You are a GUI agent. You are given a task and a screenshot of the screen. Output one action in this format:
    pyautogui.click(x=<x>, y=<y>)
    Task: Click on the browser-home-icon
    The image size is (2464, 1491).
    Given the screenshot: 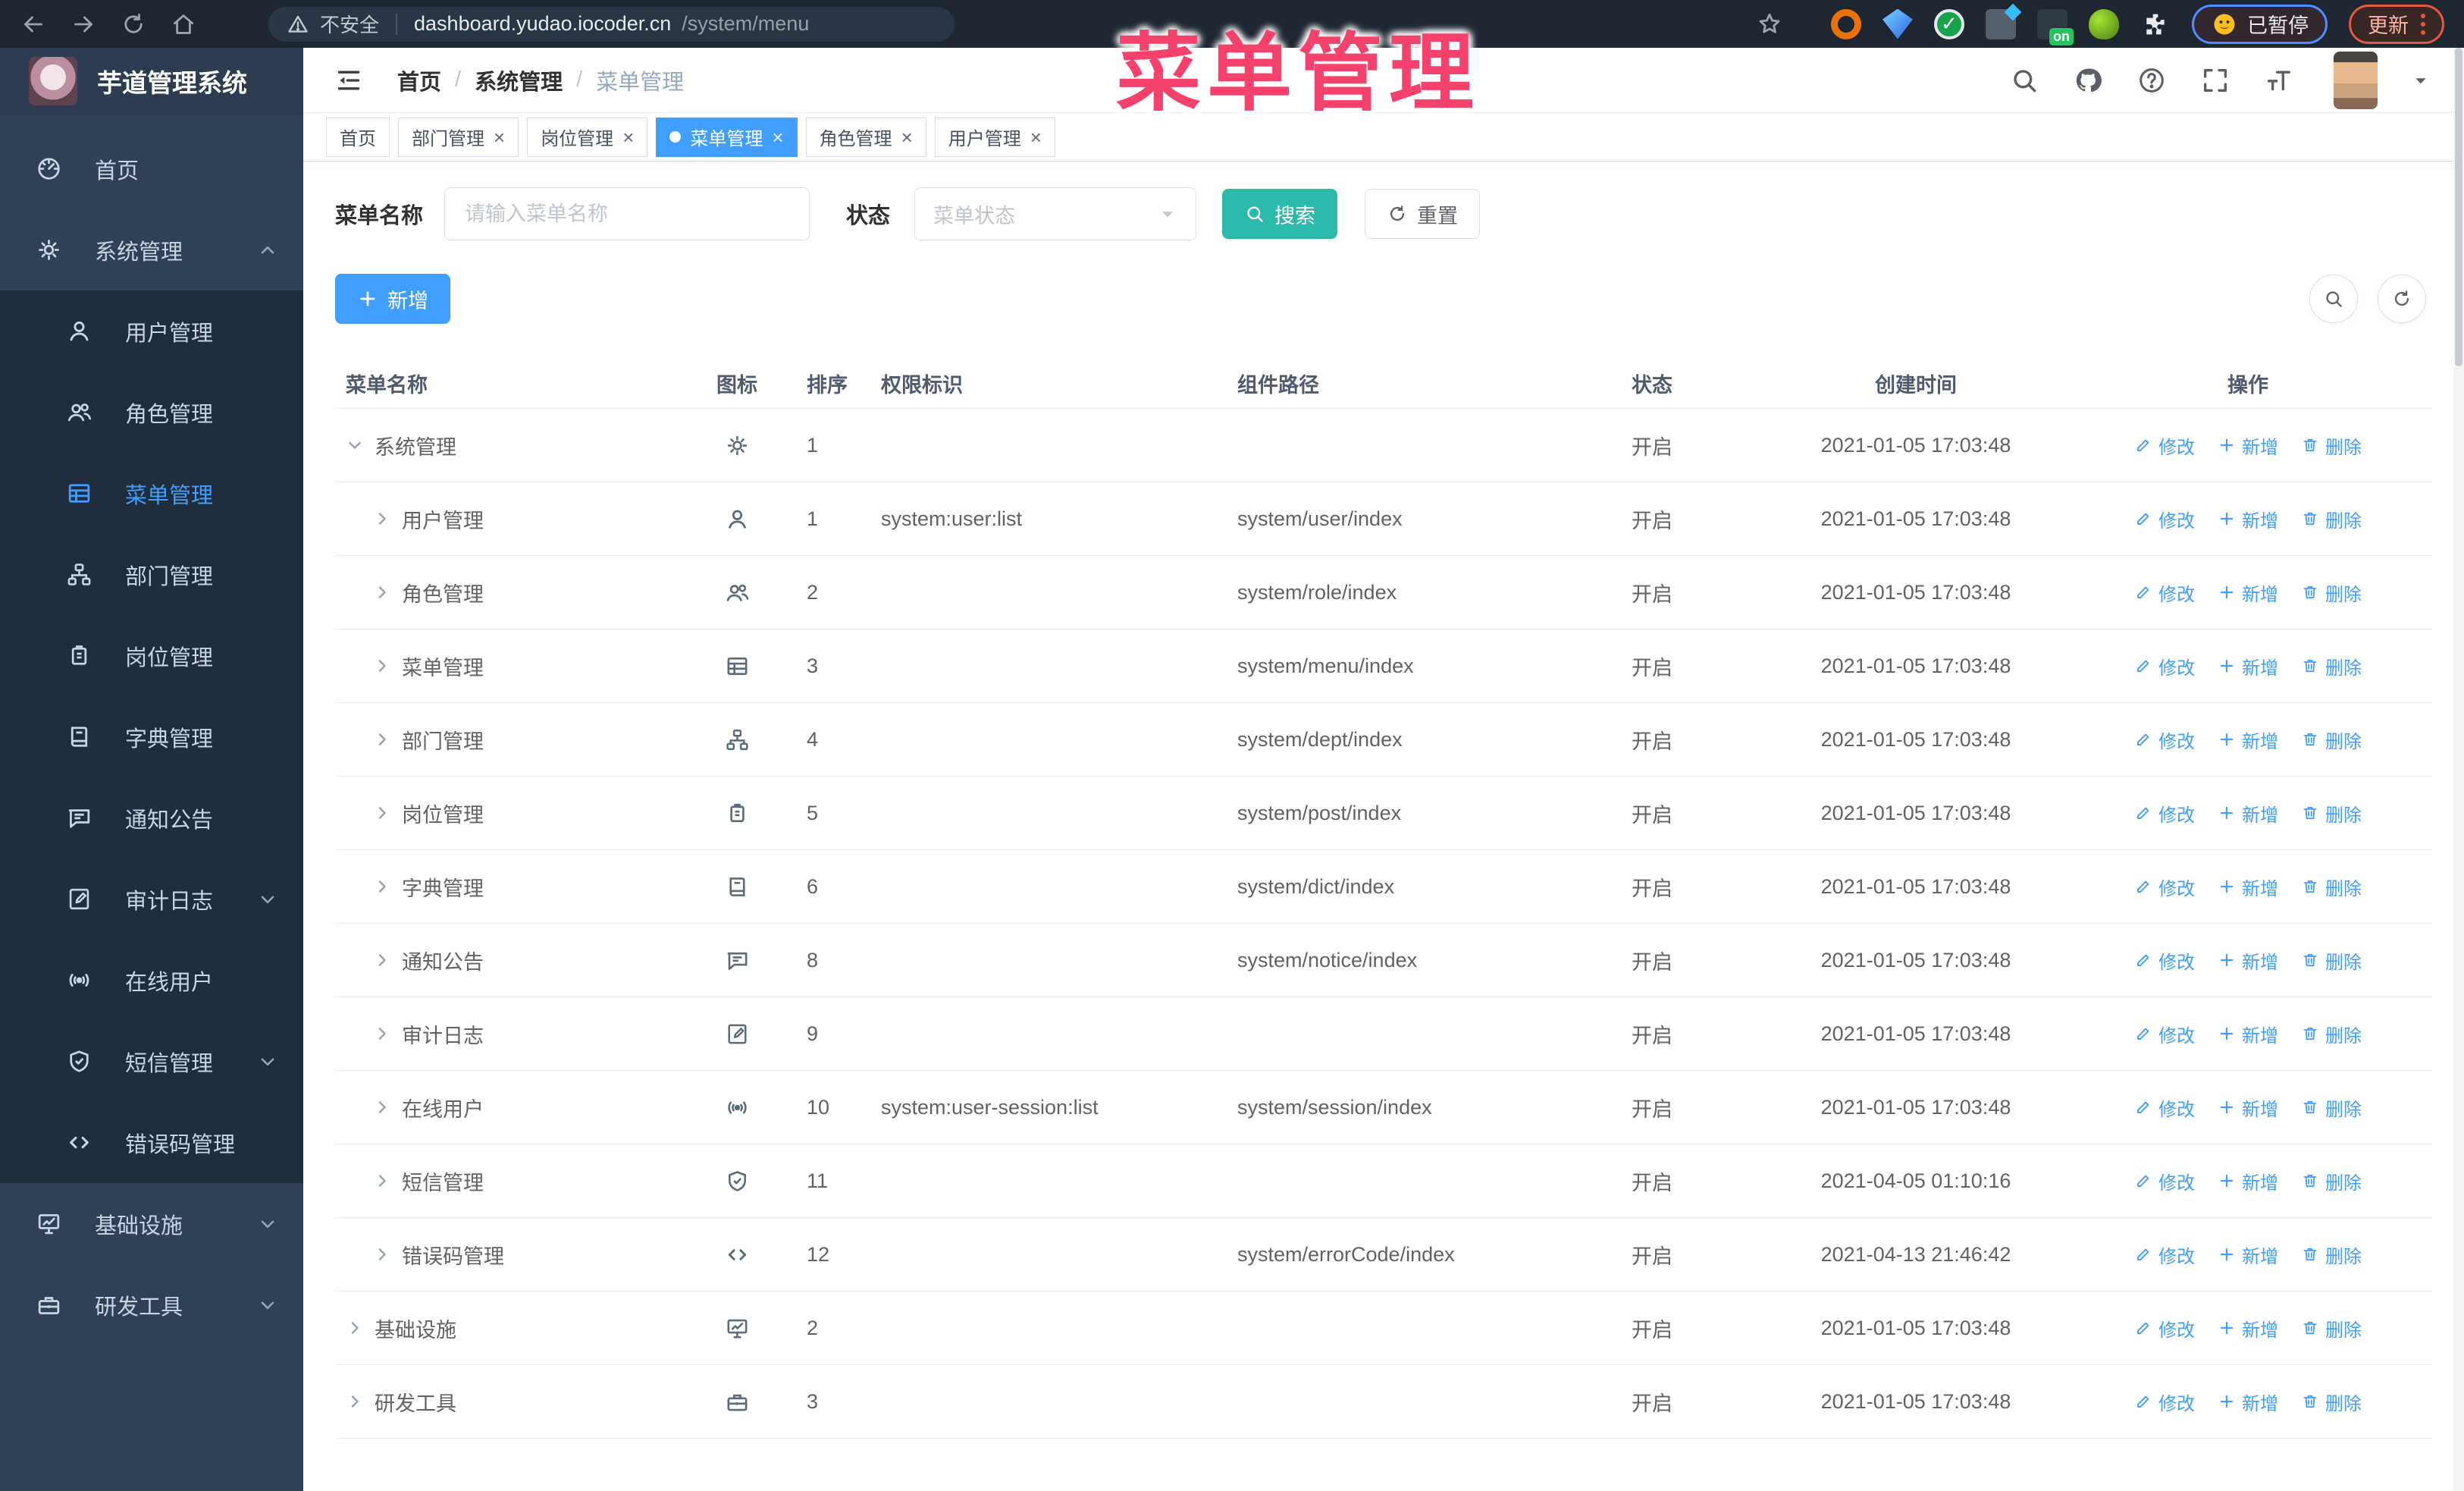 What is the action you would take?
    pyautogui.click(x=183, y=24)
    